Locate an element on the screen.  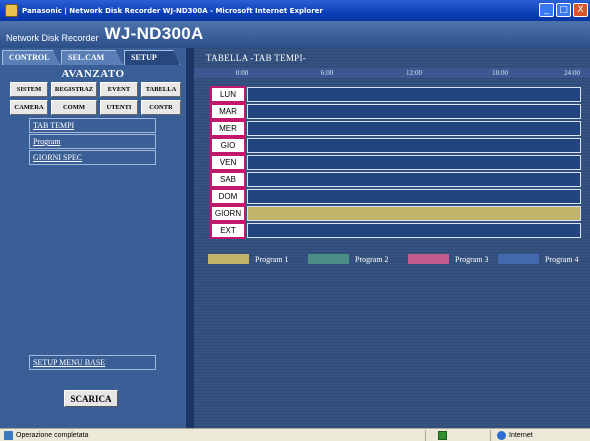
tab-setup: SETUP is located at coordinates (152, 57).